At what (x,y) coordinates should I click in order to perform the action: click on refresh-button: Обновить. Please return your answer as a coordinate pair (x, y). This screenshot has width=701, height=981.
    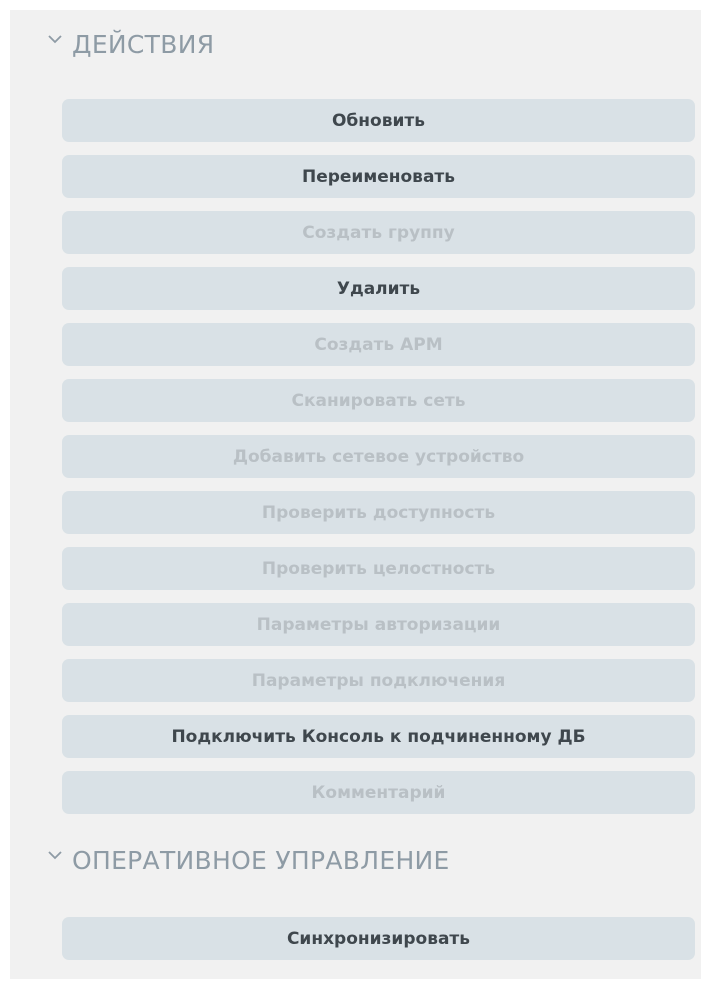
    Looking at the image, I should click on (378, 120).